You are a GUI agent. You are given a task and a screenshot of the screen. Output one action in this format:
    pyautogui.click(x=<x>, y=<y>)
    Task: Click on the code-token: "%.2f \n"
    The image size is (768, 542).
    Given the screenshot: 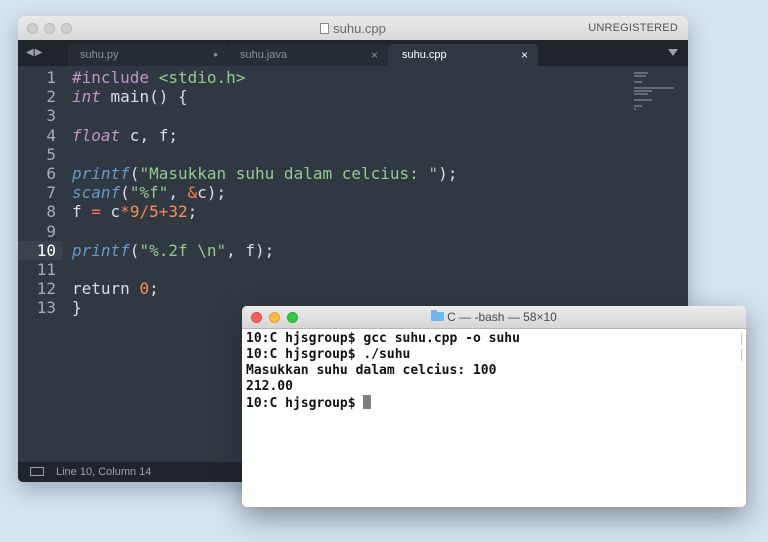 What is the action you would take?
    pyautogui.click(x=183, y=250)
    